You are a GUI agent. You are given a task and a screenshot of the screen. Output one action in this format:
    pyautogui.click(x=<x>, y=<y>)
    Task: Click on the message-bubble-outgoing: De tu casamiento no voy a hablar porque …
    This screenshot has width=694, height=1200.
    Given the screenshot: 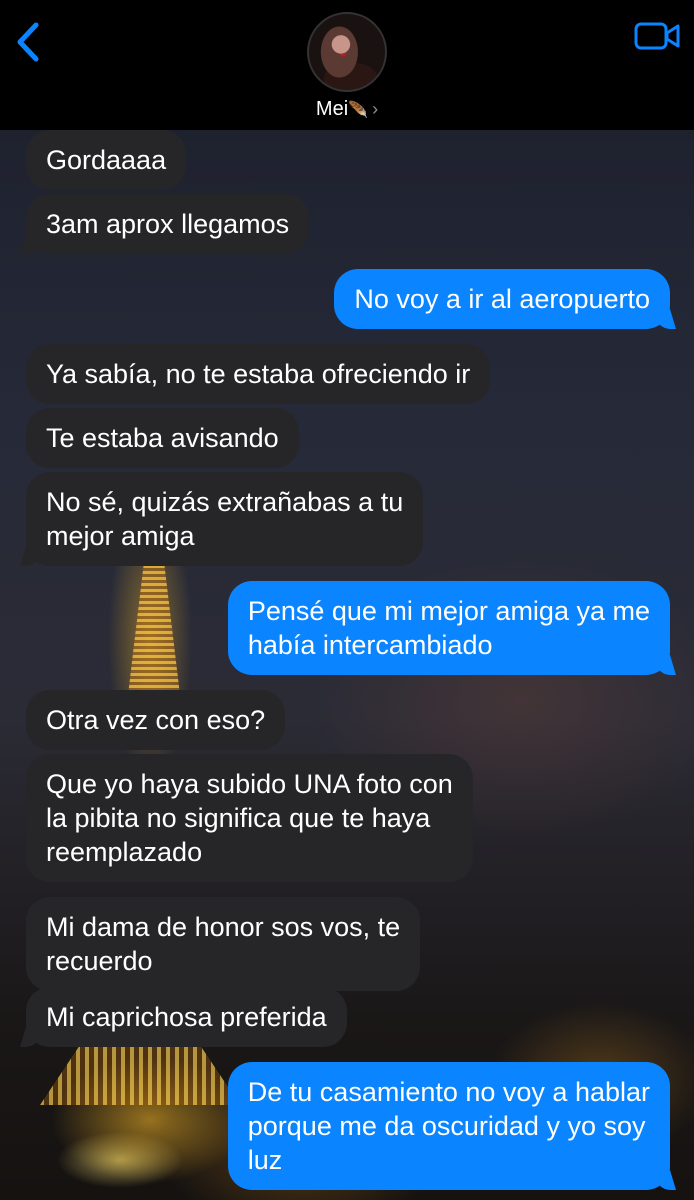 What is the action you would take?
    pyautogui.click(x=448, y=1126)
    